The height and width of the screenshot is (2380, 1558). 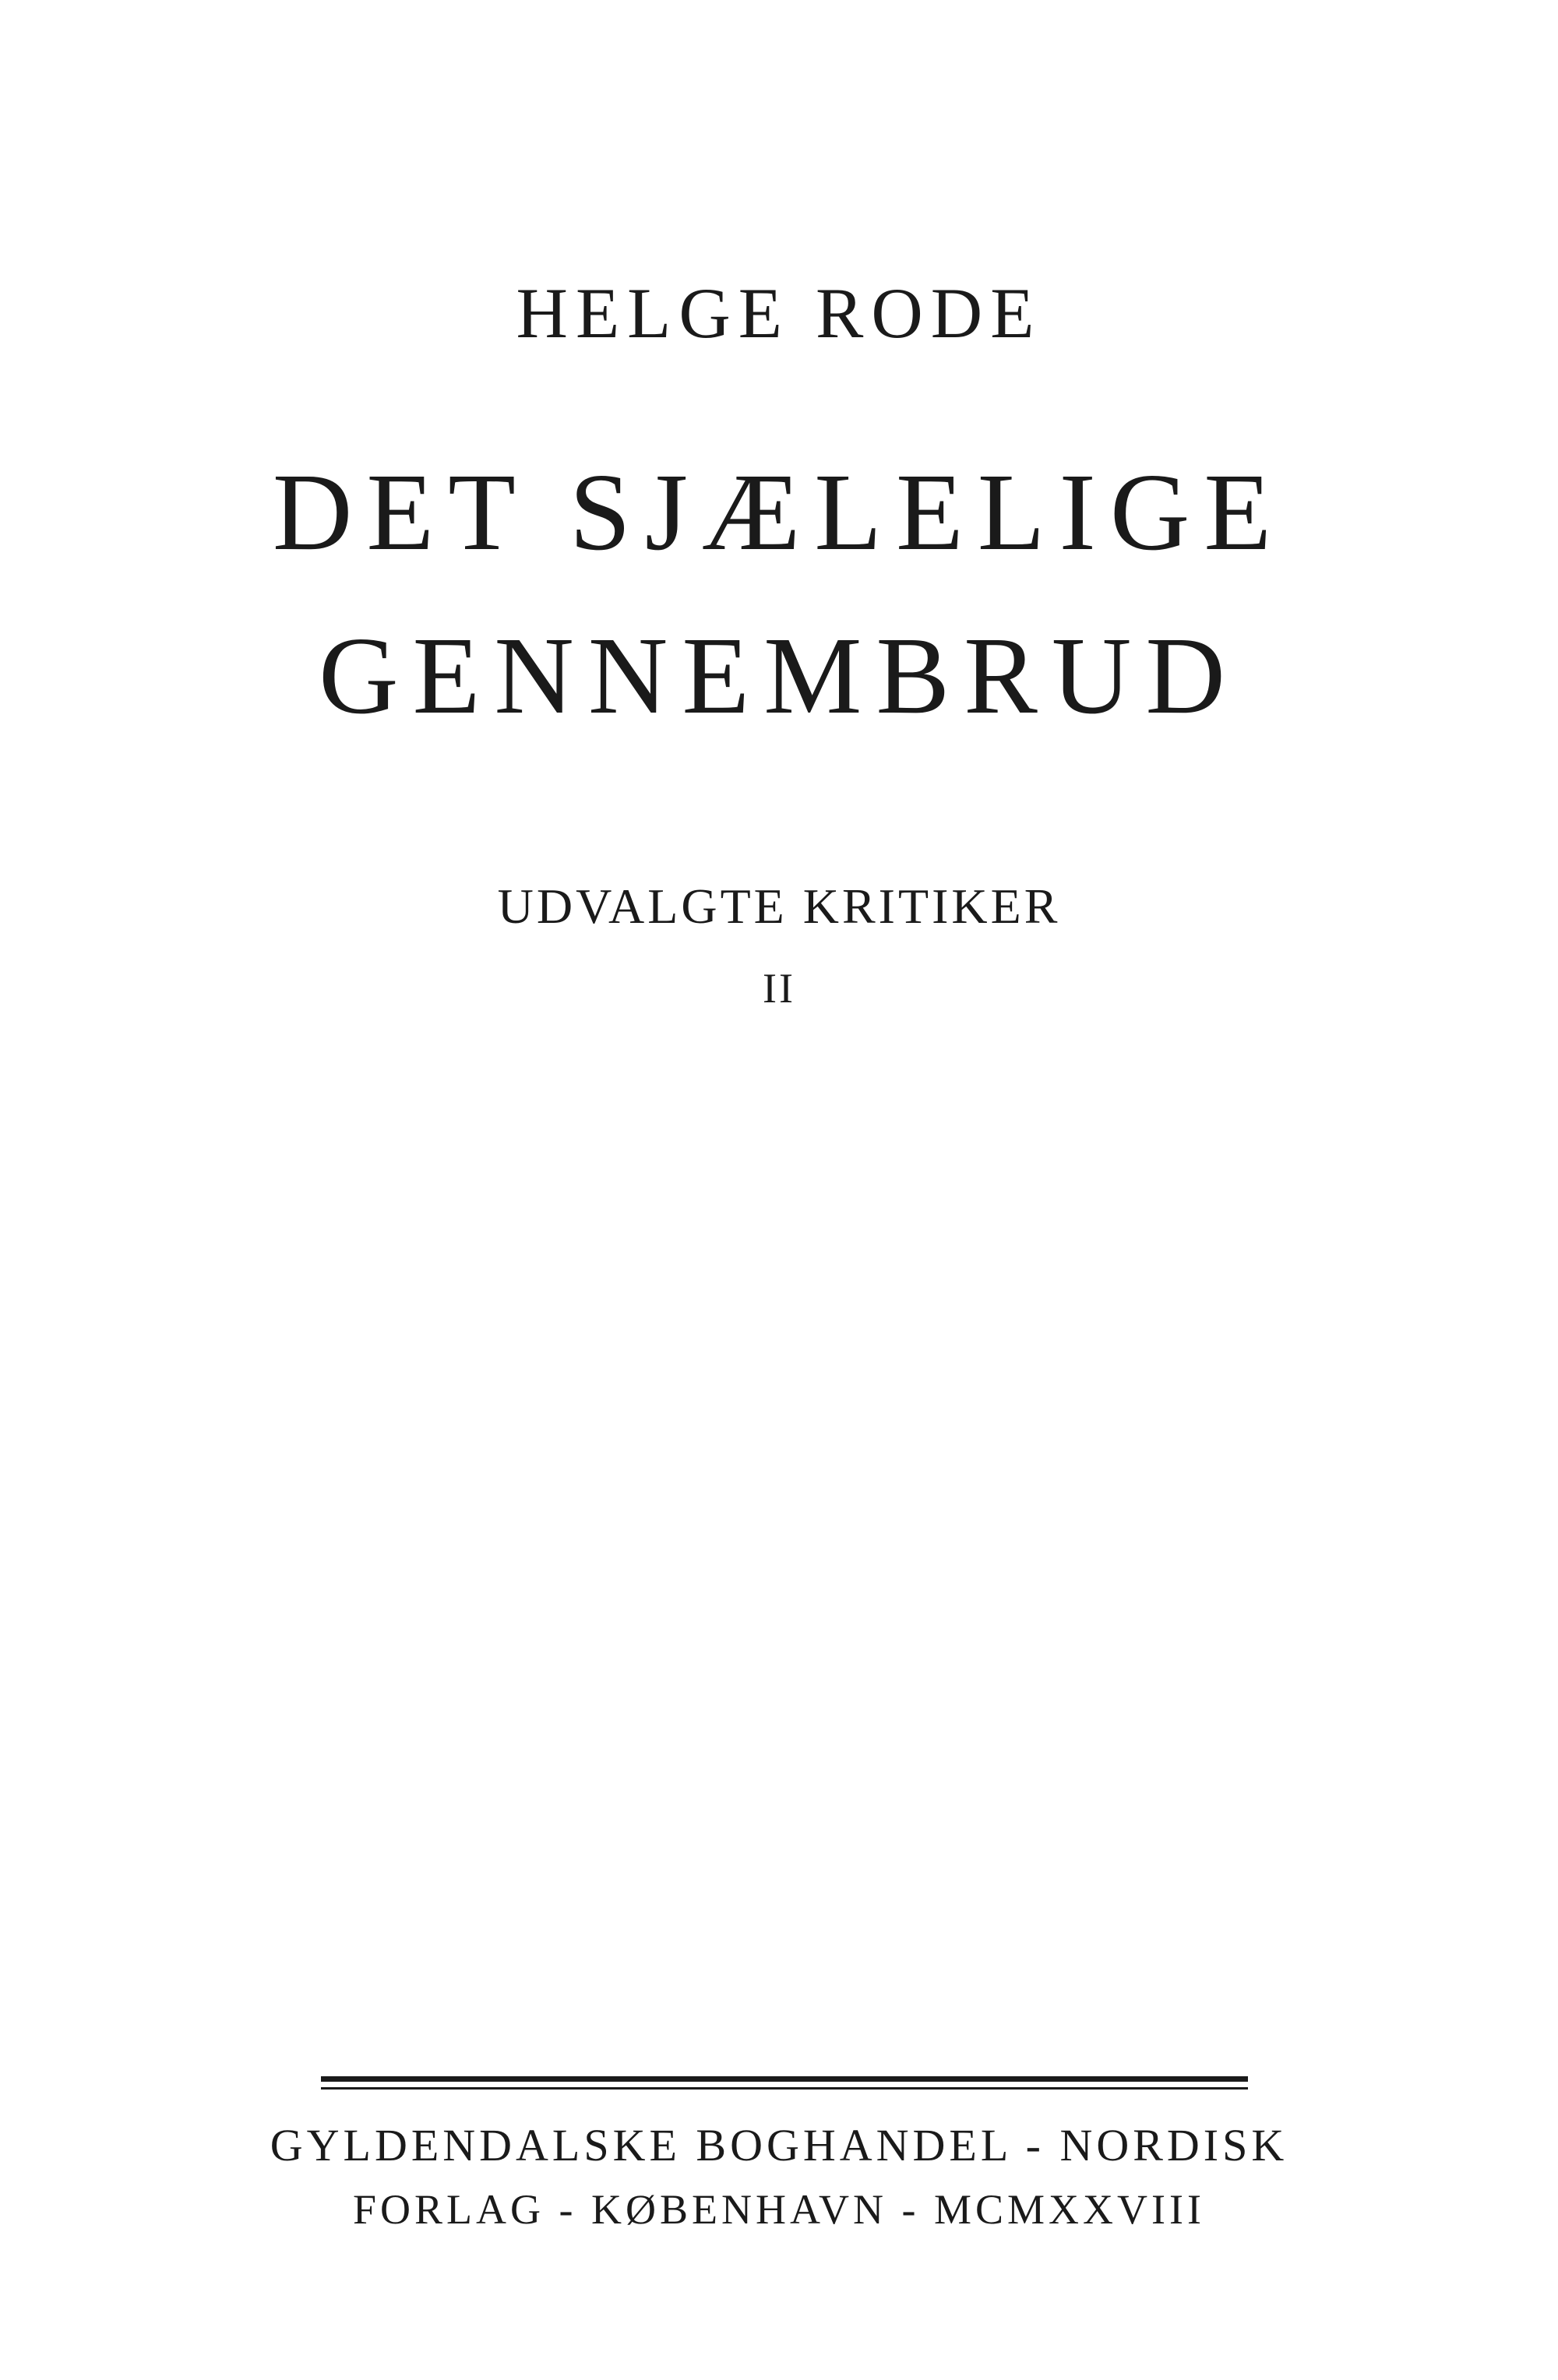 I want to click on publisher-rule-thin, so click(x=785, y=2088).